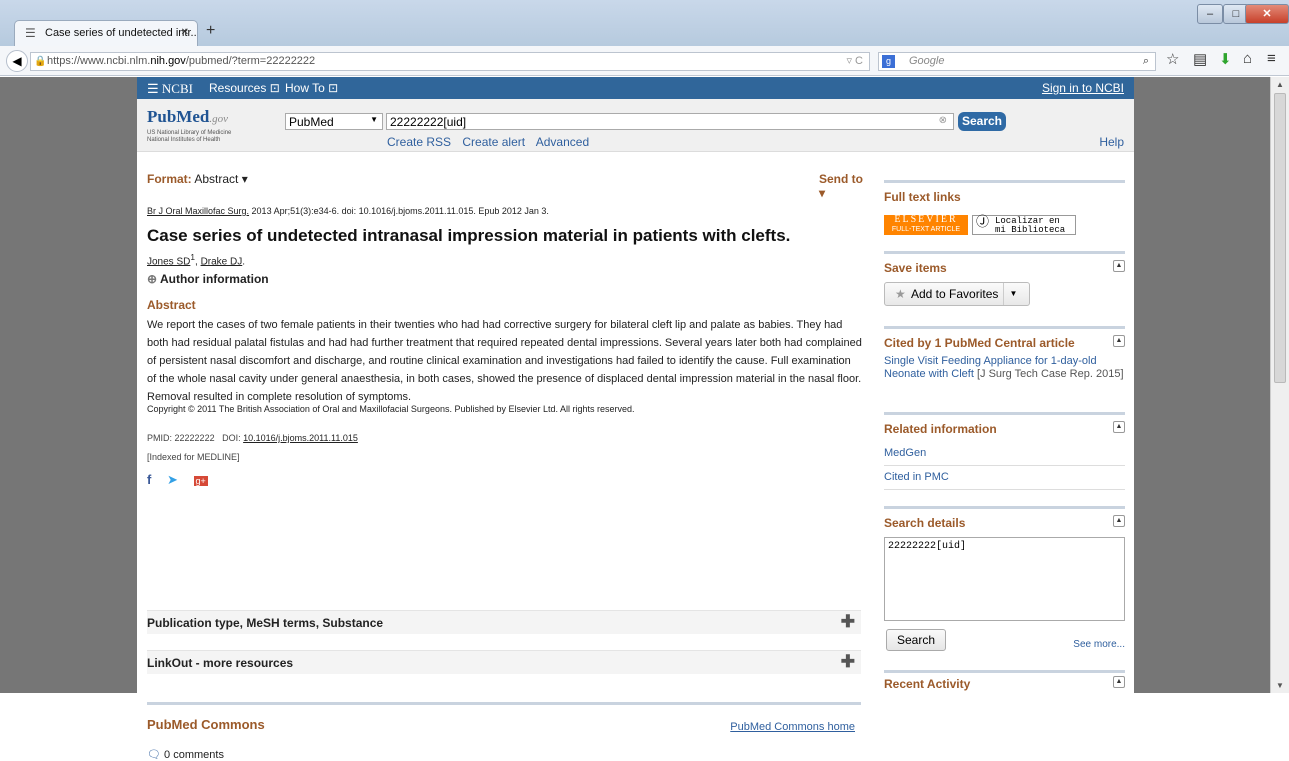  Describe the element at coordinates (1017, 61) in the screenshot. I see `web-search-box: g Google ⌕` at that location.